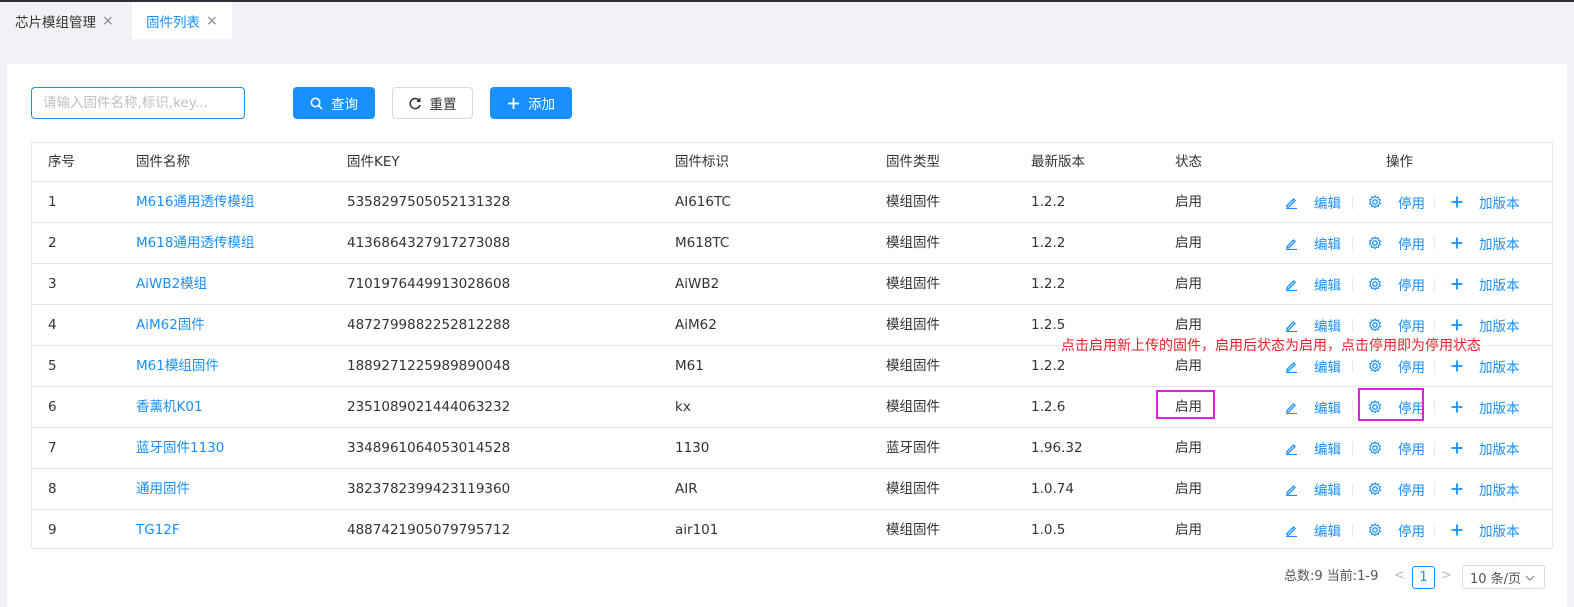  Describe the element at coordinates (171, 284) in the screenshot. I see `cell-name-link: AiWB2模组` at that location.